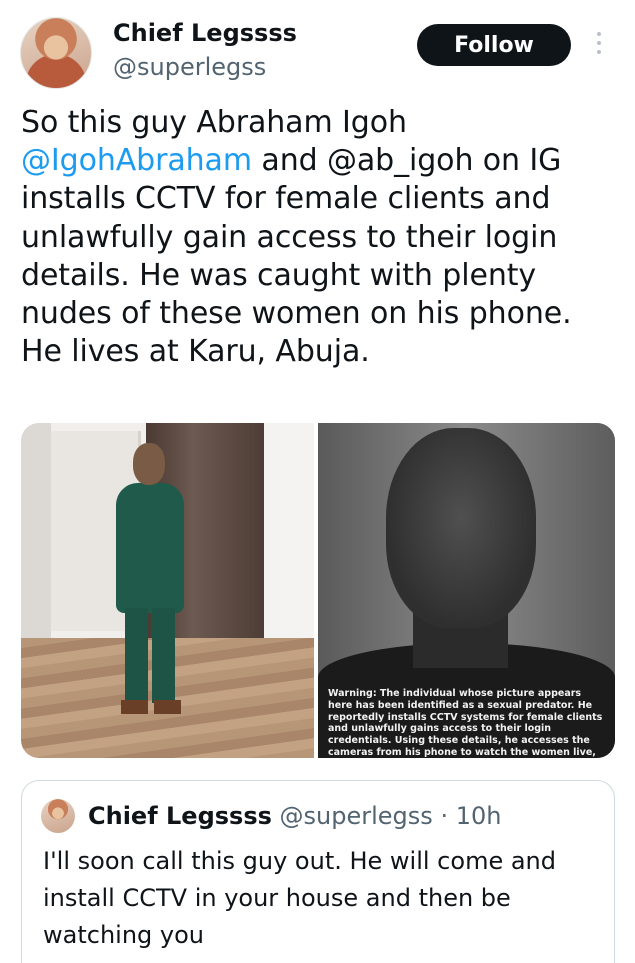  I want to click on portrait-face, so click(461, 528).